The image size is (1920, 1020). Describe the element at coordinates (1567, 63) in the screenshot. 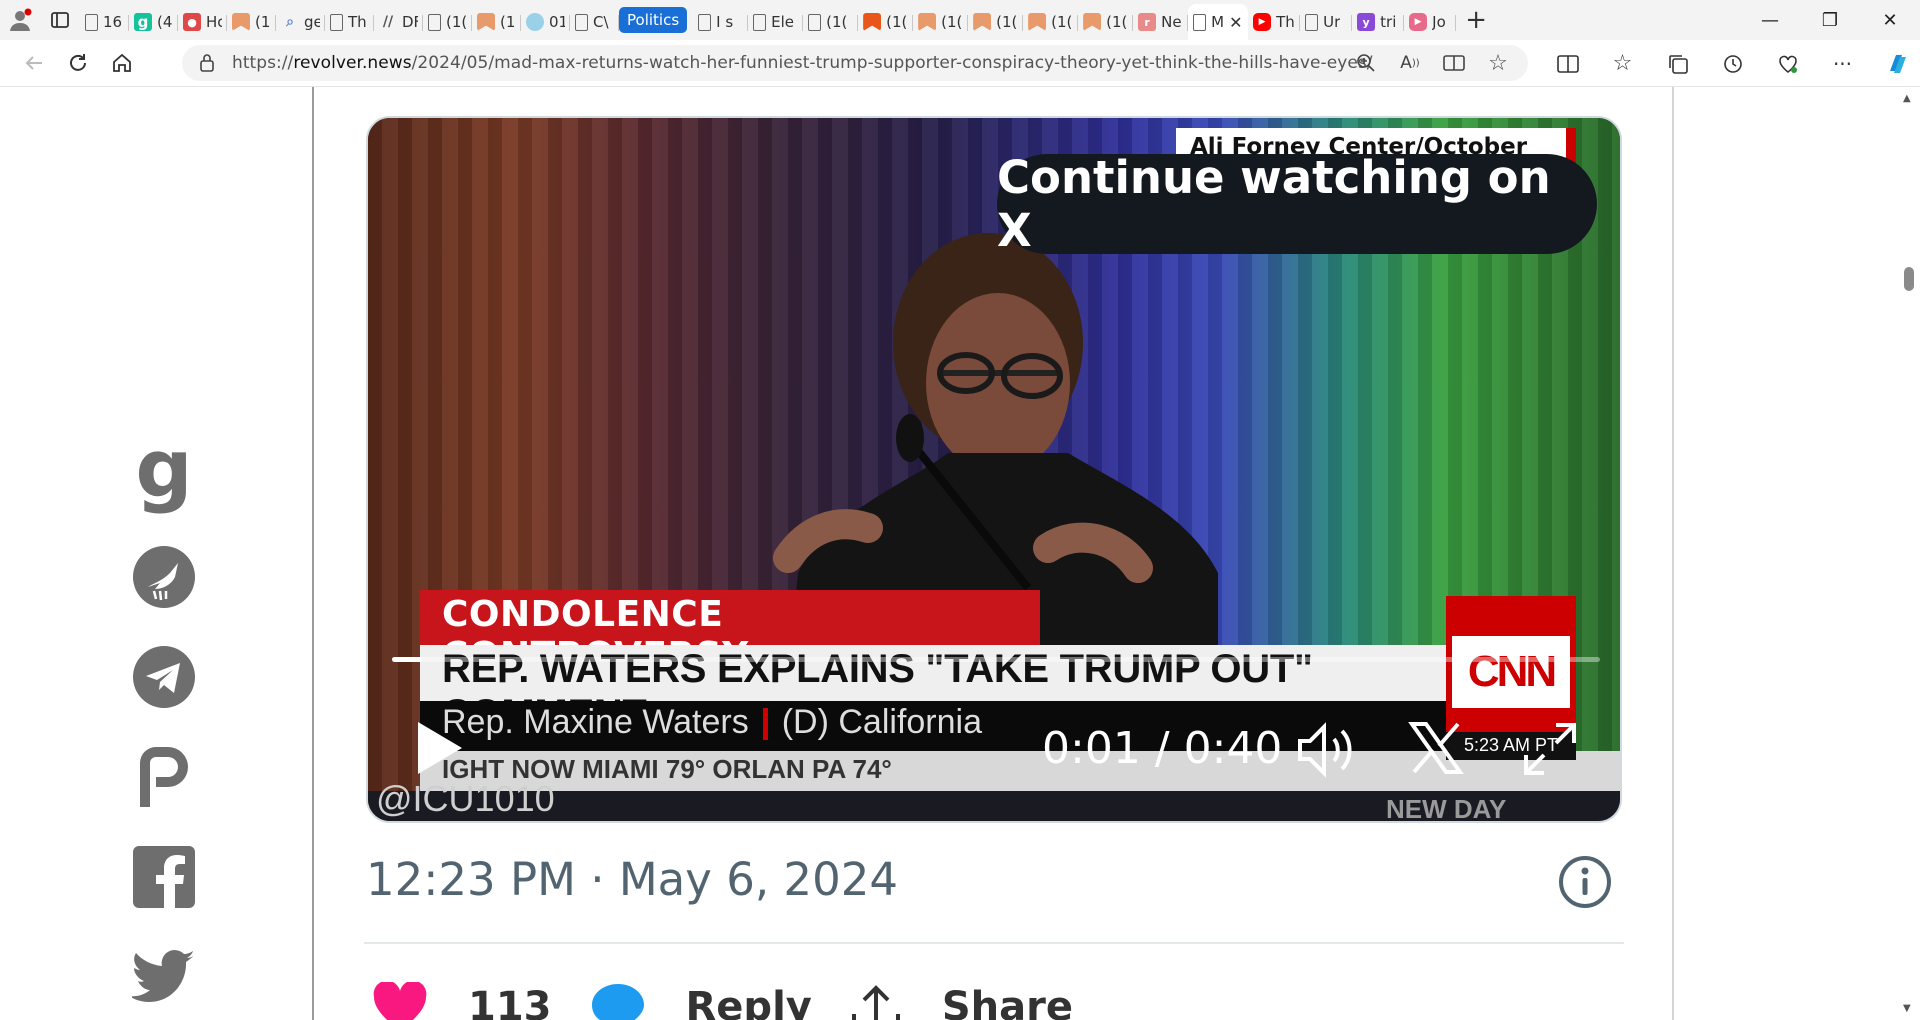

I see `split-screen-icon` at that location.